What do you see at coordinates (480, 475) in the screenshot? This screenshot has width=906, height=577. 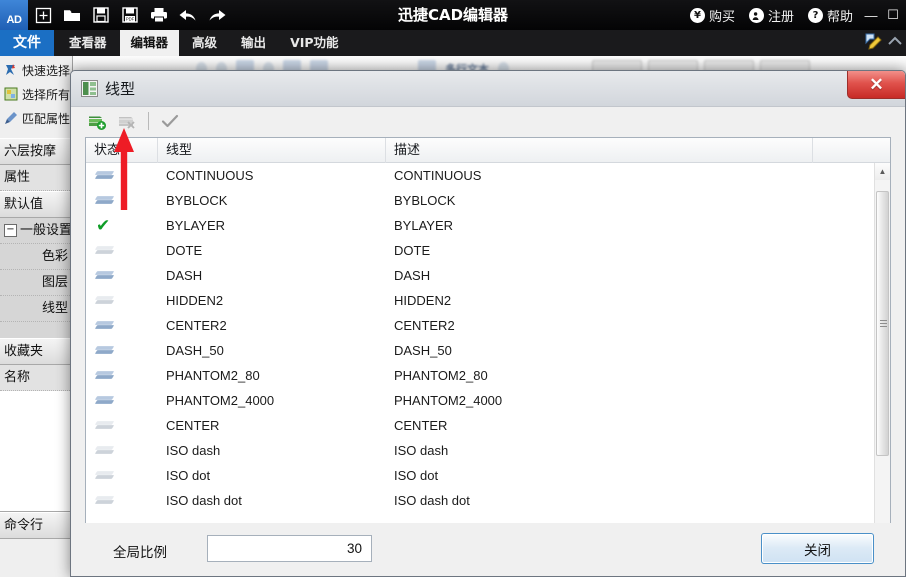 I see `table-row: ISO dot ISO dot` at bounding box center [480, 475].